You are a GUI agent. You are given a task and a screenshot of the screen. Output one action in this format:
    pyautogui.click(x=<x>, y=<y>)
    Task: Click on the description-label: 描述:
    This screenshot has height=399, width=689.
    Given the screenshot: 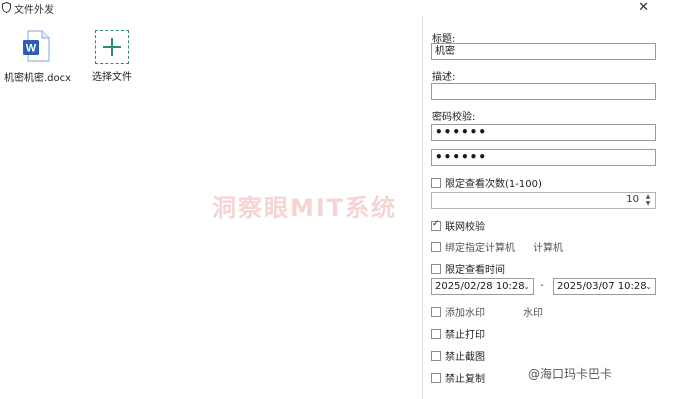 What is the action you would take?
    pyautogui.click(x=444, y=77)
    